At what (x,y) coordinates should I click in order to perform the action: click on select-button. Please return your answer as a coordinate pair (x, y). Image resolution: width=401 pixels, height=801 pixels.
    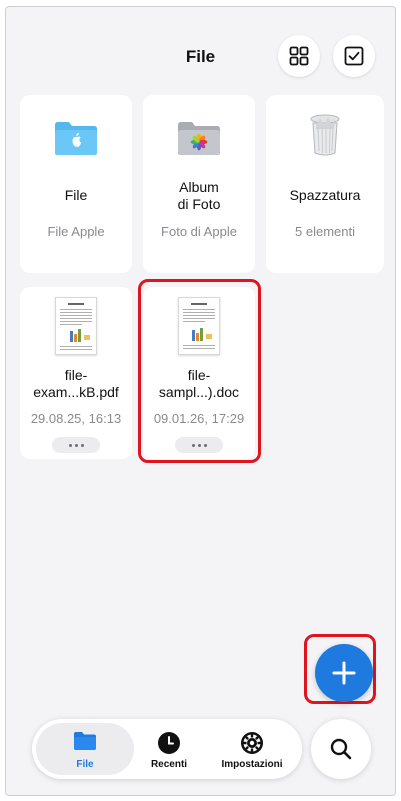
    Looking at the image, I should click on (354, 56).